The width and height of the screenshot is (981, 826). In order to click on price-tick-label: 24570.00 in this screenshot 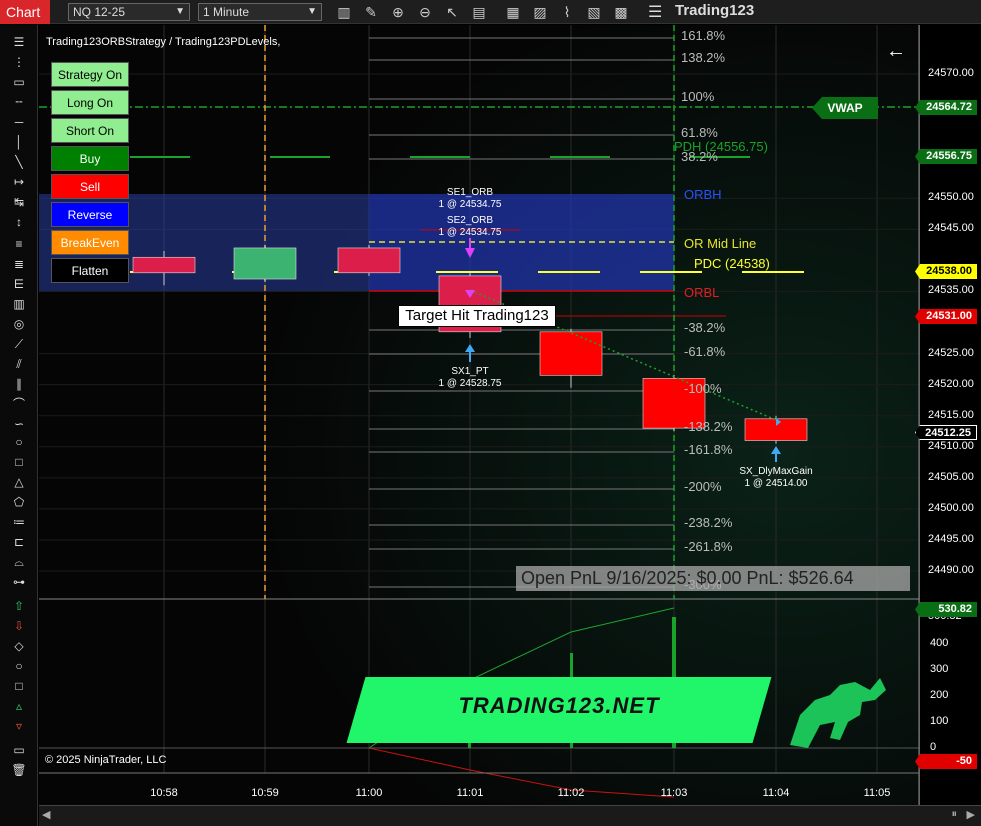, I will do `click(951, 73)`.